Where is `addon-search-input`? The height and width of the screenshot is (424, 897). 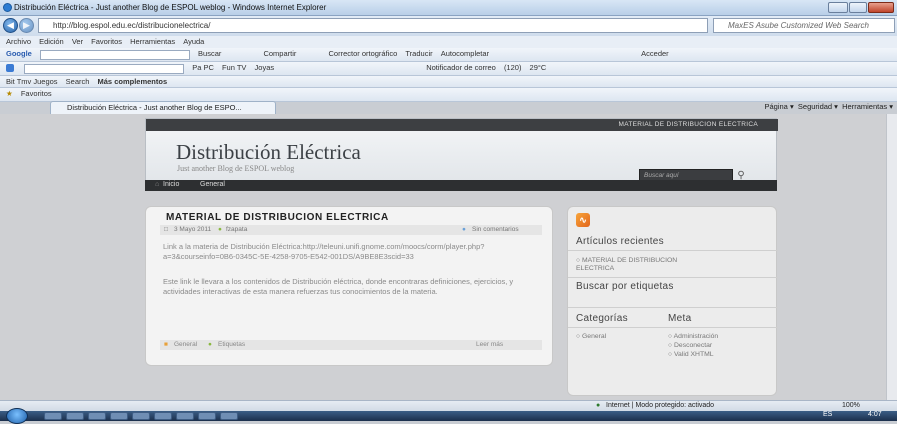 addon-search-input is located at coordinates (104, 68).